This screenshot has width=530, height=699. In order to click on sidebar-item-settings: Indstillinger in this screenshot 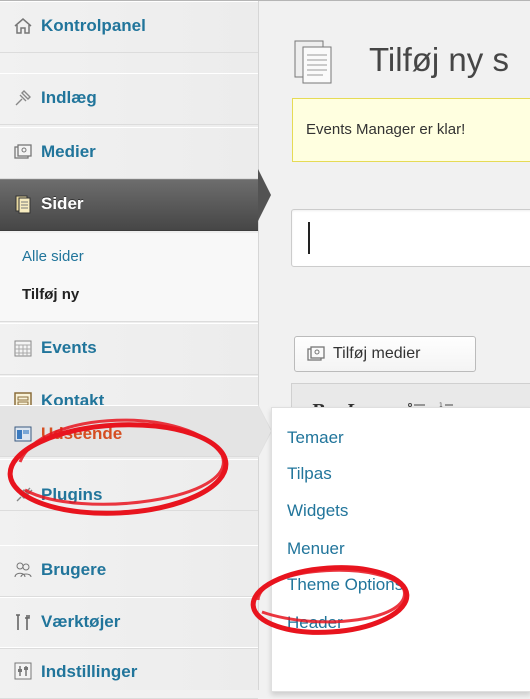, I will do `click(129, 673)`.